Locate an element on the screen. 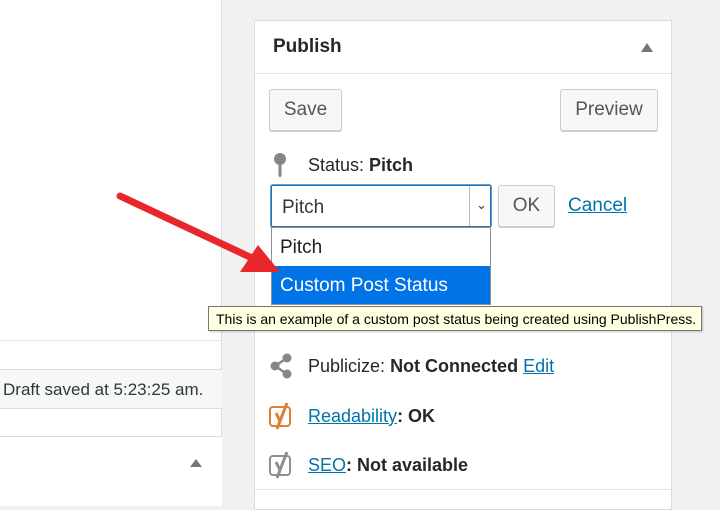 This screenshot has height=510, width=720. publicize-label: Publicize: is located at coordinates (347, 365).